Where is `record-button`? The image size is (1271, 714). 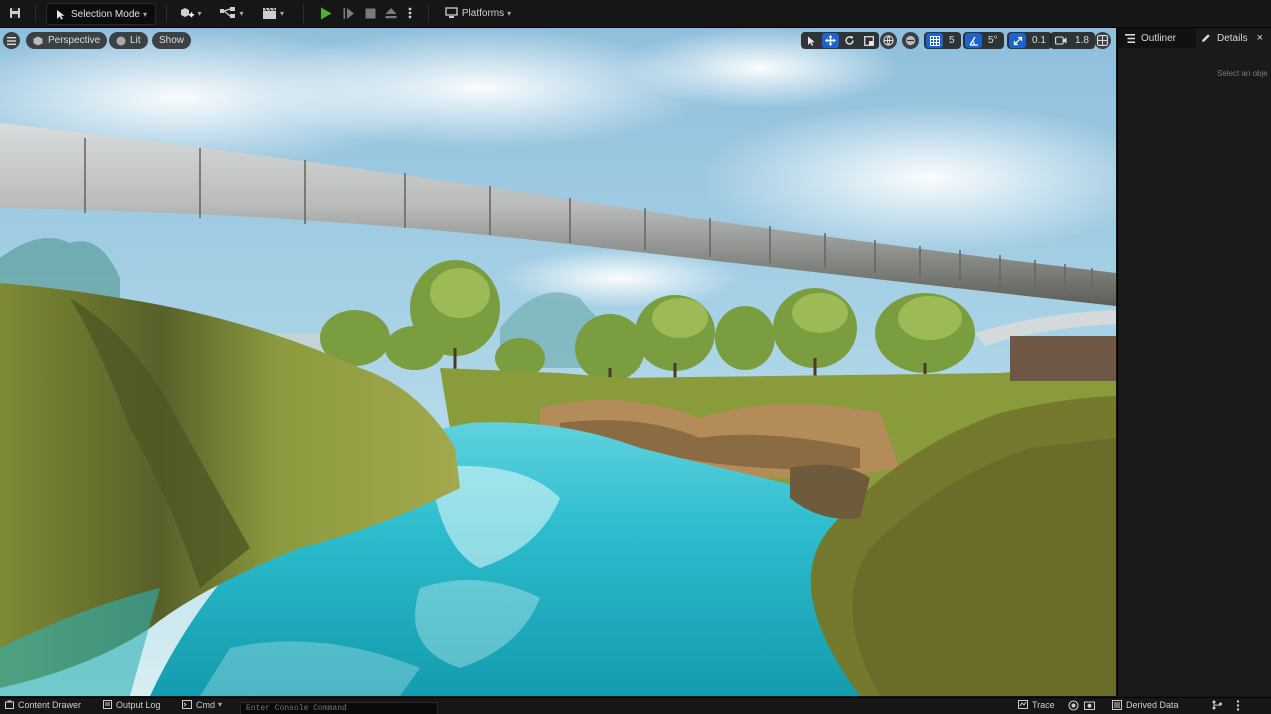
record-button is located at coordinates (1073, 707).